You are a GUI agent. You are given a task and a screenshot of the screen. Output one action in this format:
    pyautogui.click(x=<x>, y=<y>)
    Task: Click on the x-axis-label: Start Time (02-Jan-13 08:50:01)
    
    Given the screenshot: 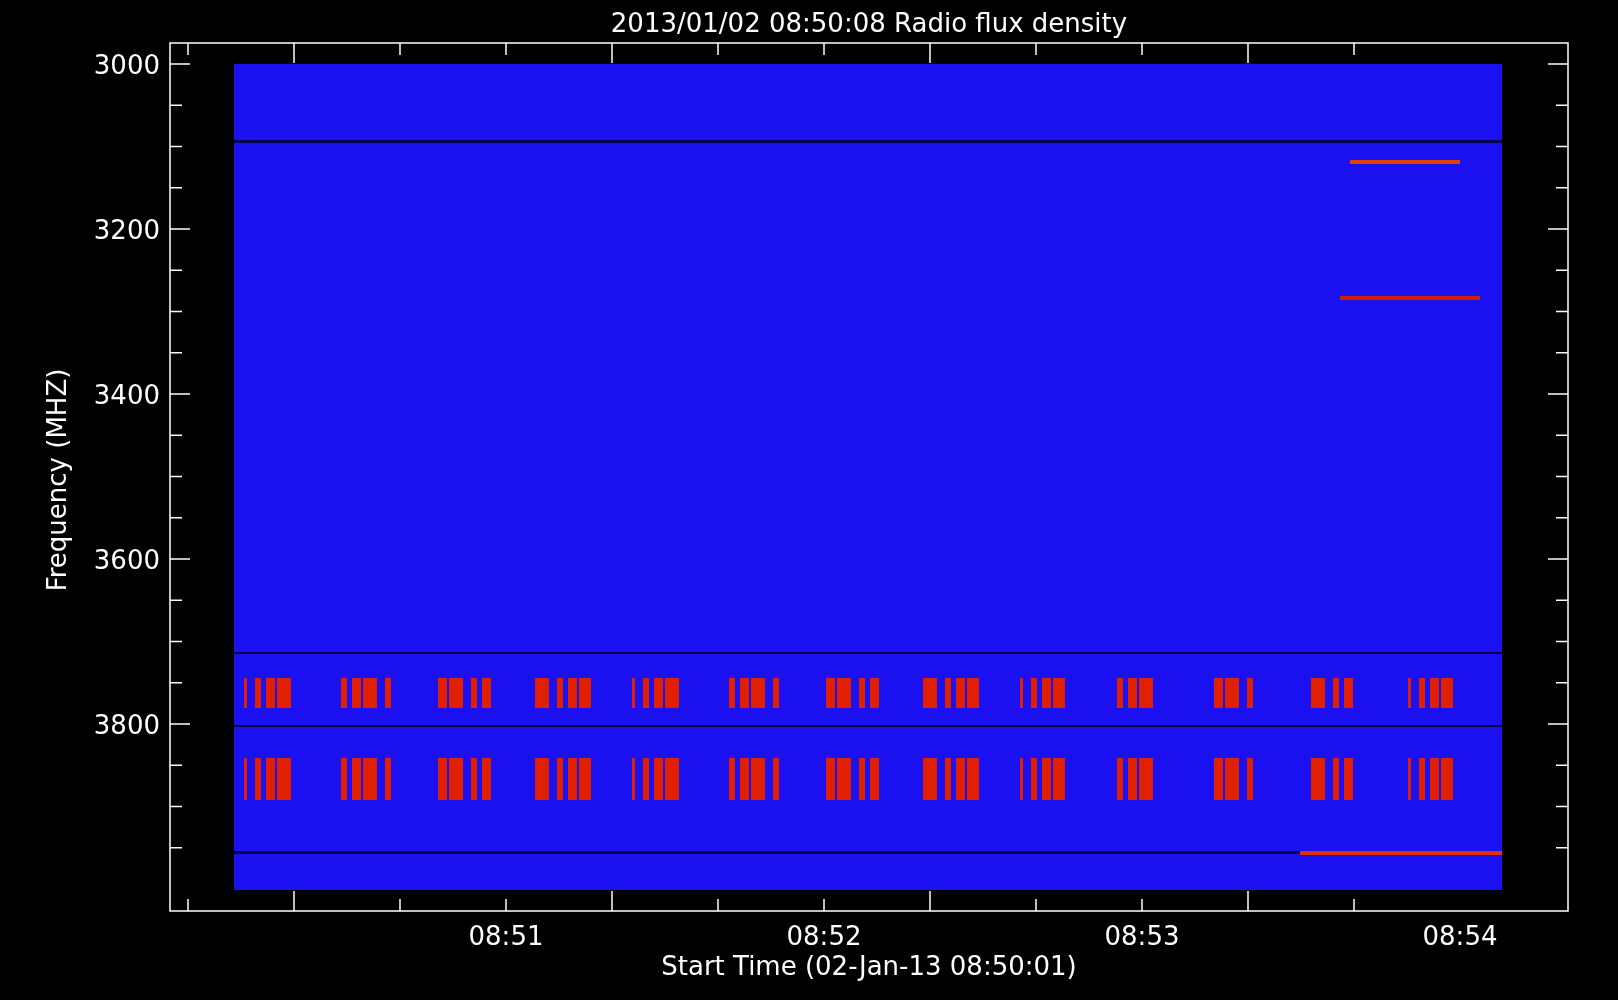 What is the action you would take?
    pyautogui.click(x=869, y=966)
    